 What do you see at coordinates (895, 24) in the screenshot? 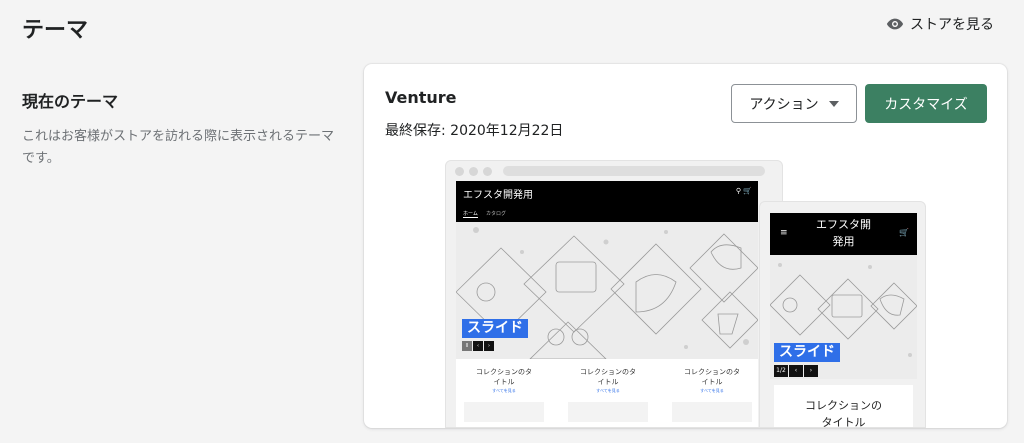
I see `eye-icon` at bounding box center [895, 24].